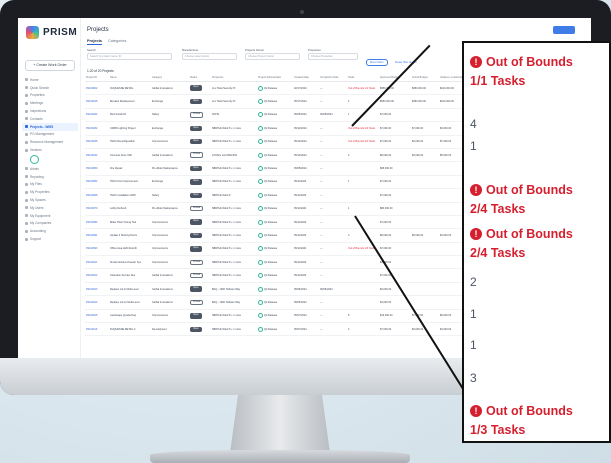 Image resolution: width=611 pixels, height=463 pixels. What do you see at coordinates (97, 155) in the screenshot?
I see `table-cell: P2100042` at bounding box center [97, 155].